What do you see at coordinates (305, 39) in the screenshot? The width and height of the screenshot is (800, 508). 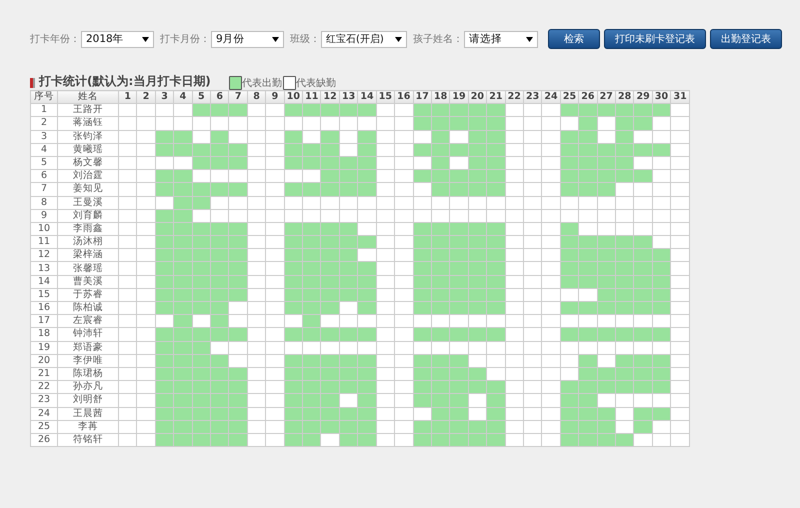 I see `filter-label: 班级：` at bounding box center [305, 39].